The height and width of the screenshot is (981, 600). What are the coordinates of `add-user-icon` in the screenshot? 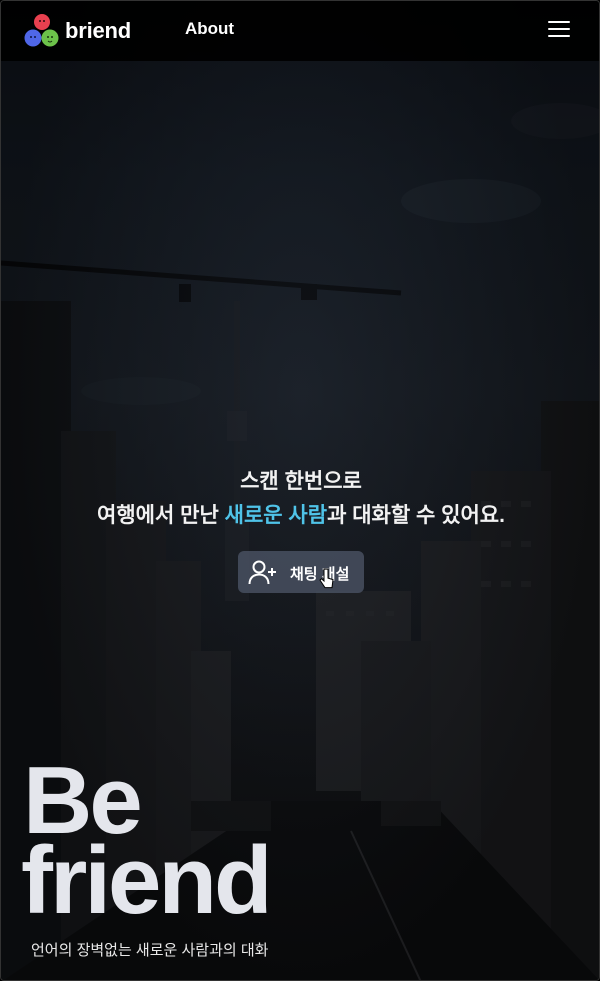 It's located at (262, 572).